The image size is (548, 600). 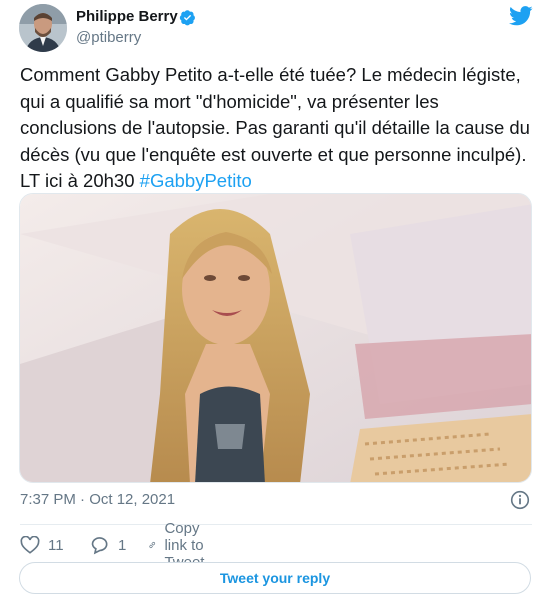 What do you see at coordinates (56, 545) in the screenshot?
I see `like-count: 11` at bounding box center [56, 545].